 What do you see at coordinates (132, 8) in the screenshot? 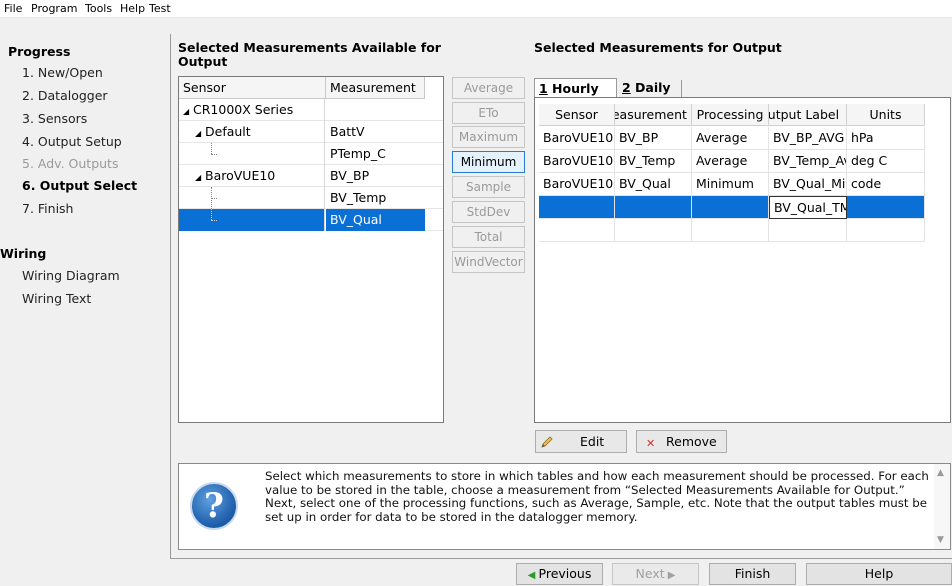
I see `menu-help: Help` at bounding box center [132, 8].